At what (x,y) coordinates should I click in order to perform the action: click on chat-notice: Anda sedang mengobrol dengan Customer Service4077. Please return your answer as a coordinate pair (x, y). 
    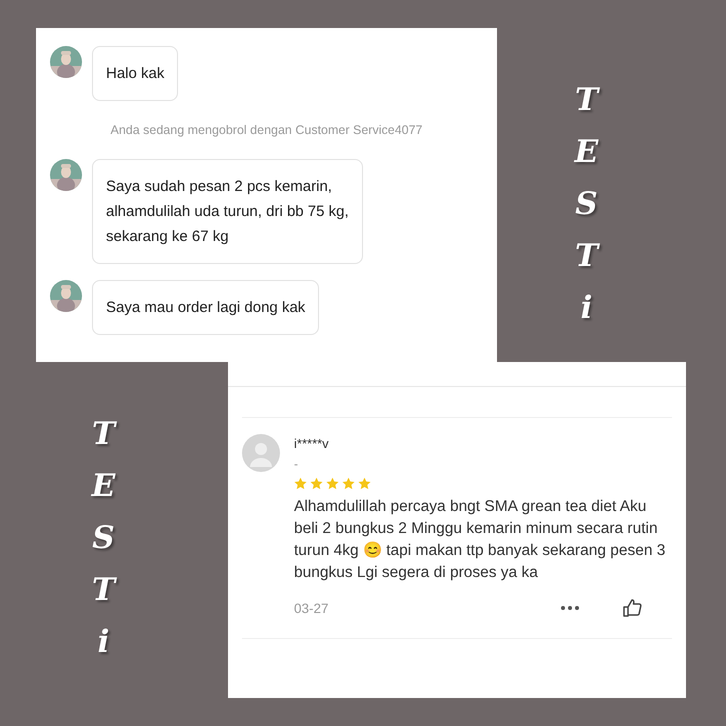
    Looking at the image, I should click on (266, 130).